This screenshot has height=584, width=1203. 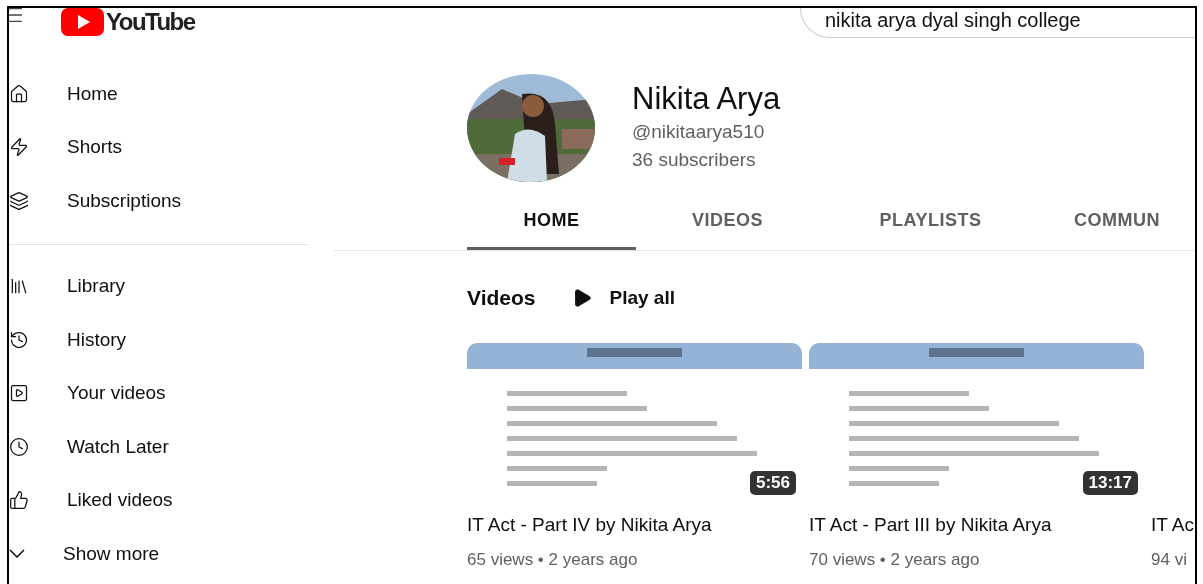 What do you see at coordinates (694, 160) in the screenshot?
I see `subscriber-count: 36 subscribers` at bounding box center [694, 160].